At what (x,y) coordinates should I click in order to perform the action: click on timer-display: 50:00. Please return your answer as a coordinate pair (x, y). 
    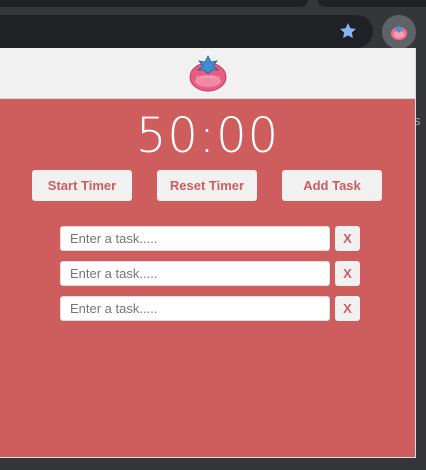
    Looking at the image, I should click on (207, 136).